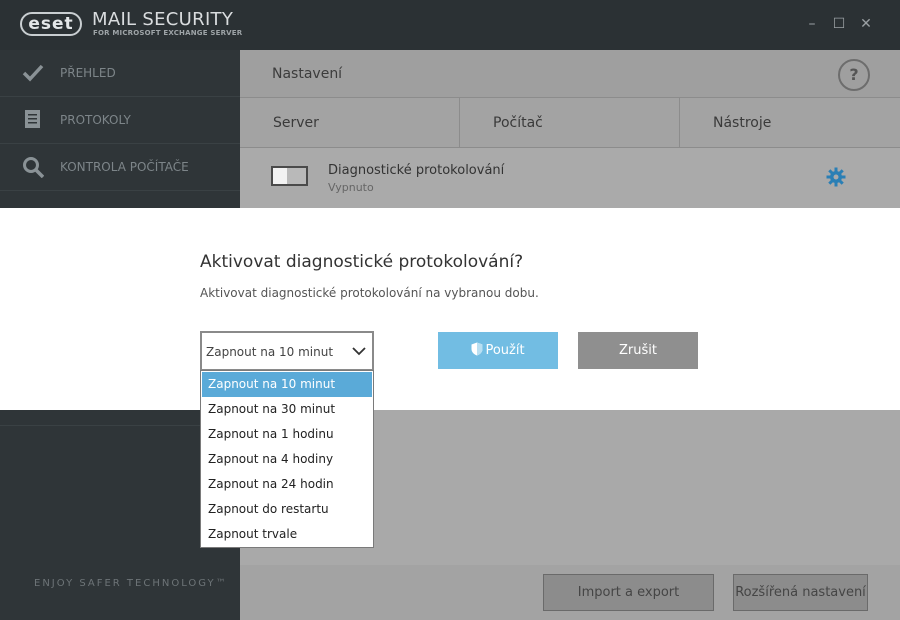 This screenshot has height=620, width=900. What do you see at coordinates (33, 167) in the screenshot?
I see `search-icon` at bounding box center [33, 167].